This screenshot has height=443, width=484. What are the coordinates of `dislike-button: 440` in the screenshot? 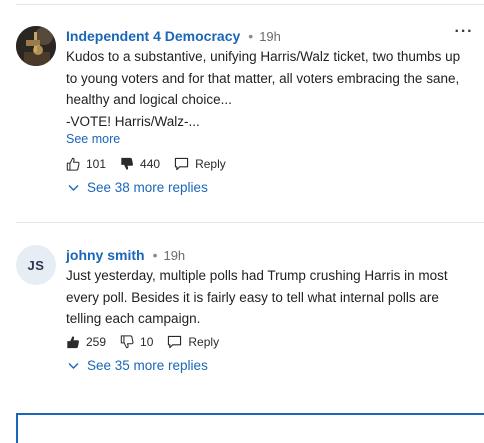 It's located at (140, 164).